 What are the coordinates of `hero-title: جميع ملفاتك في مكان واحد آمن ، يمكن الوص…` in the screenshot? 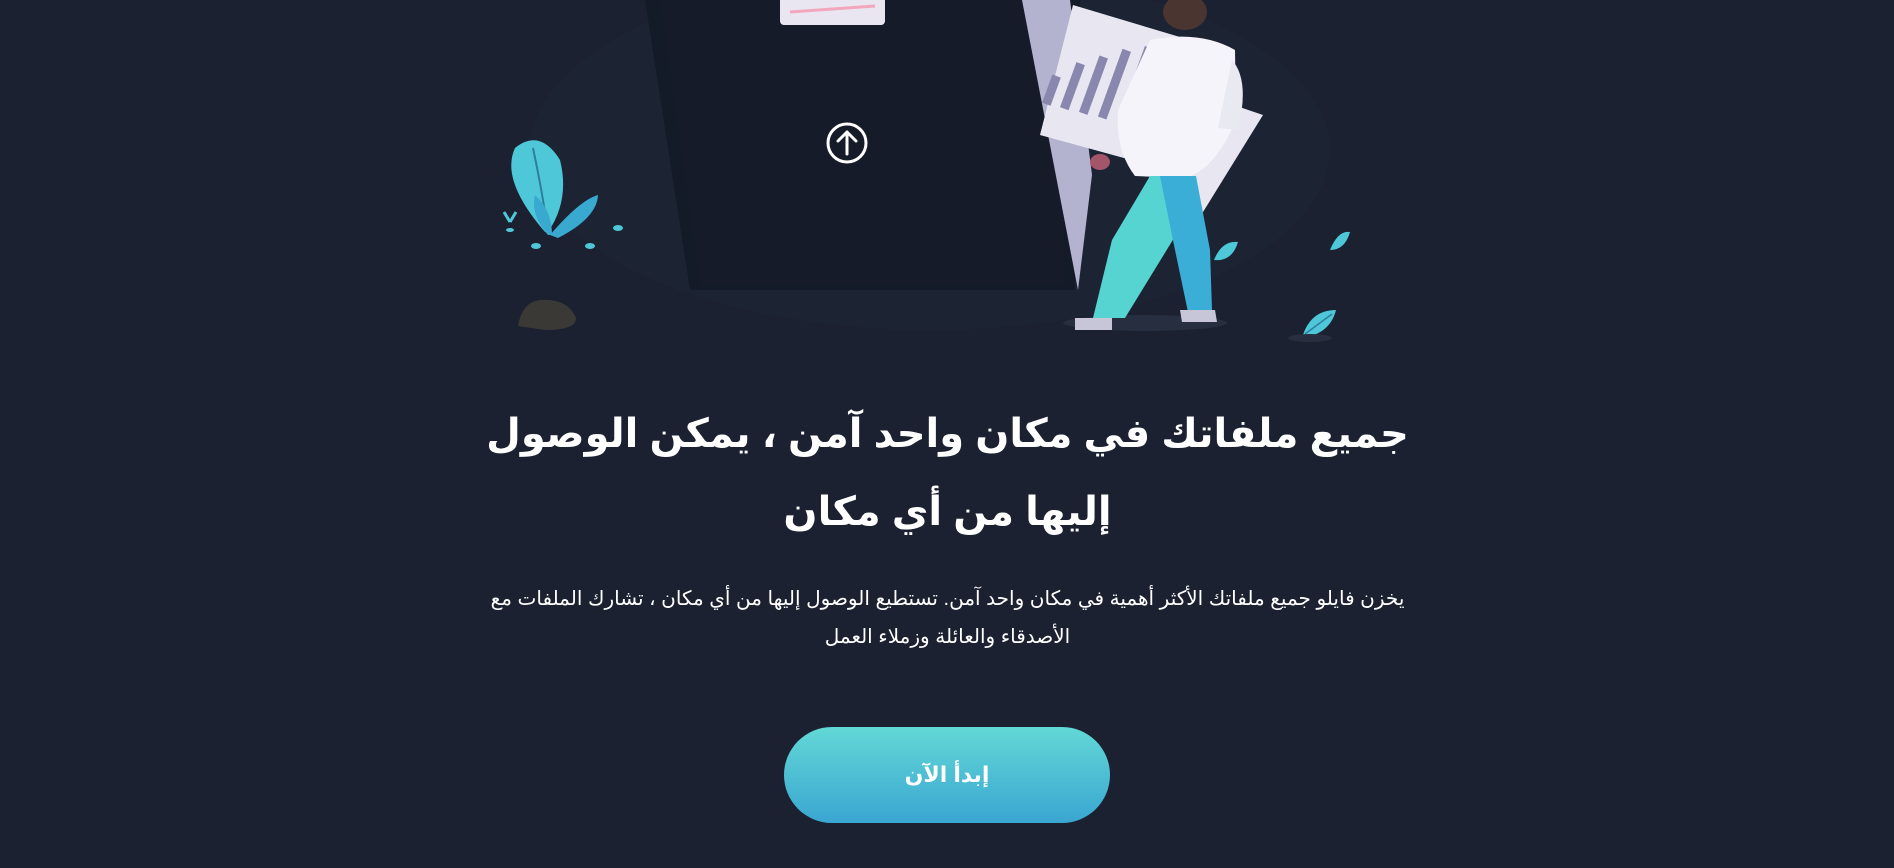 It's located at (947, 473).